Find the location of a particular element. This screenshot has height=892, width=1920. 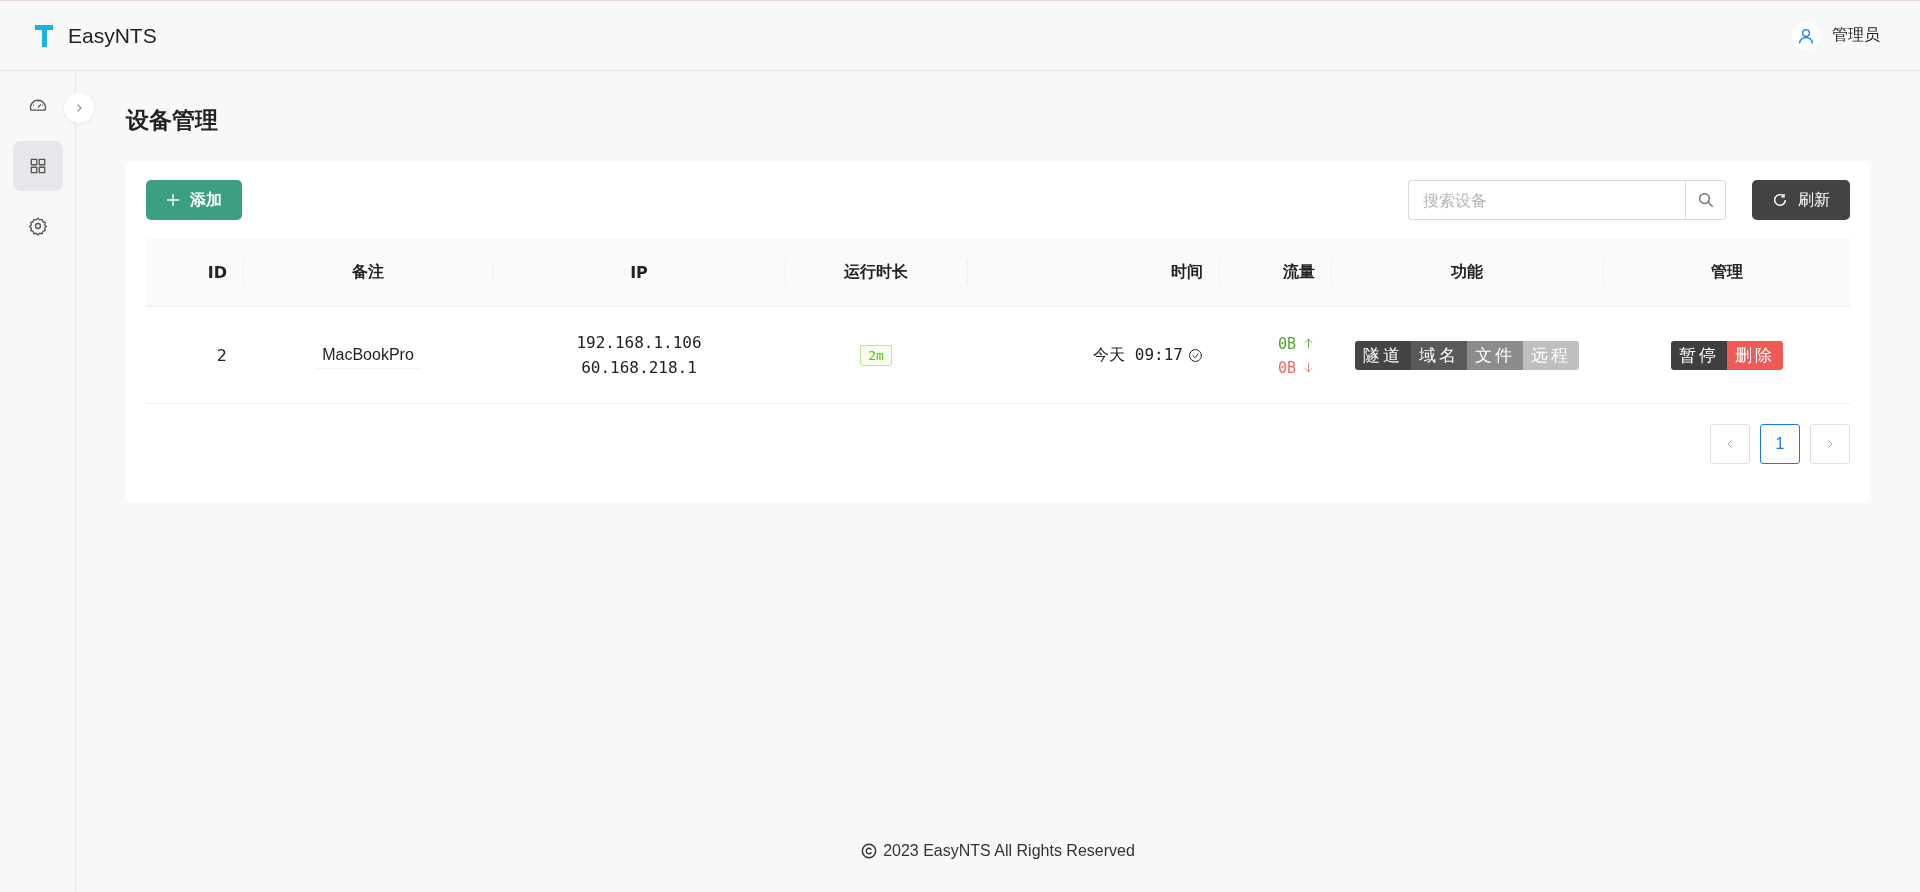

ip-address: 192.168.1.106 is located at coordinates (639, 342).